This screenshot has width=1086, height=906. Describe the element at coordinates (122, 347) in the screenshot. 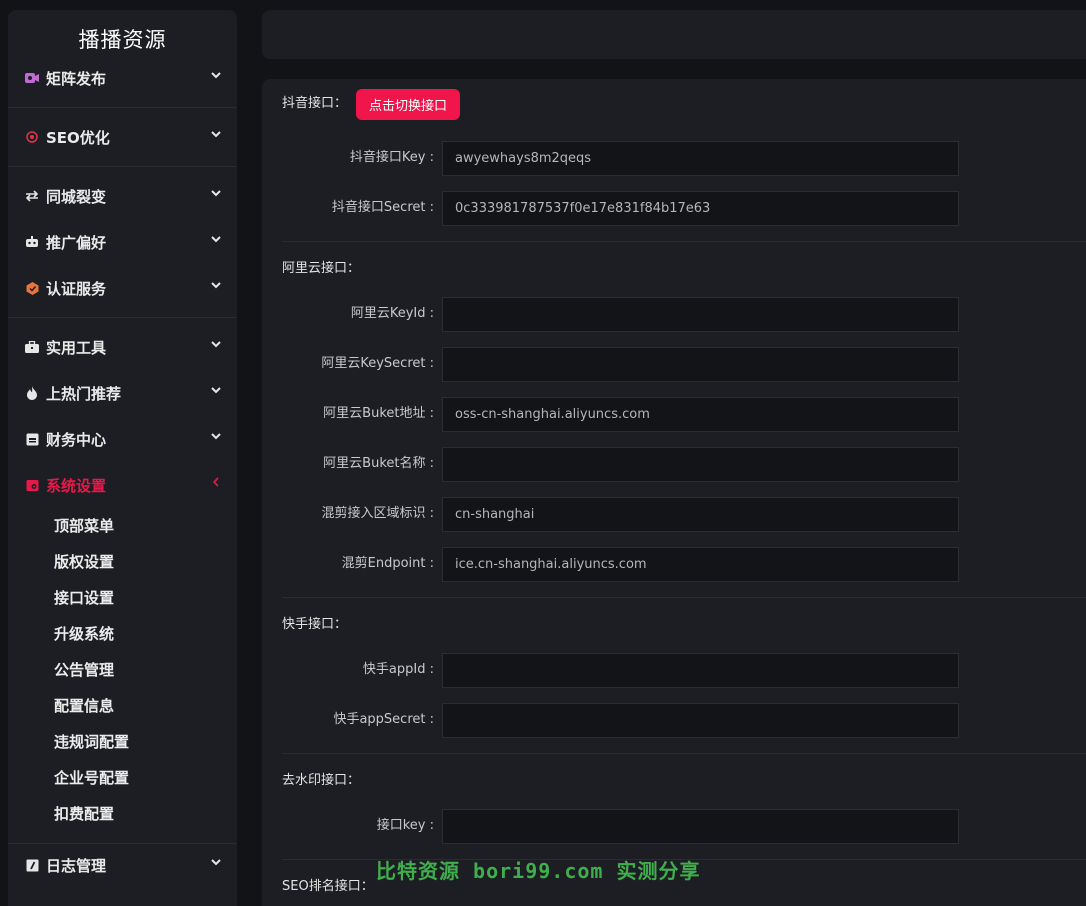

I see `nav-tools: 实用工具` at that location.